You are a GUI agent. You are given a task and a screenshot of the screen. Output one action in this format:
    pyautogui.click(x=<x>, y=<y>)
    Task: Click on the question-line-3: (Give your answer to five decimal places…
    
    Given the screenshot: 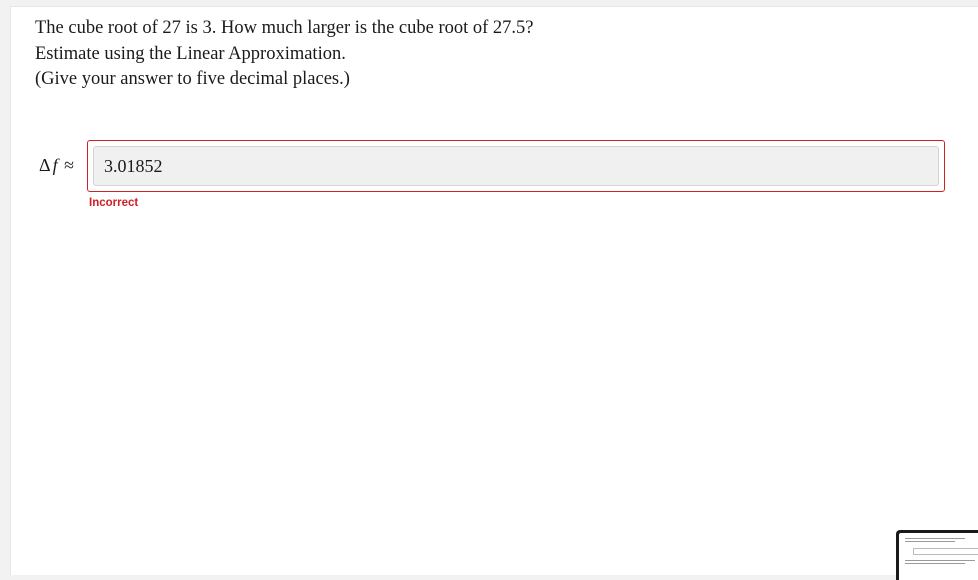 What is the action you would take?
    pyautogui.click(x=192, y=79)
    